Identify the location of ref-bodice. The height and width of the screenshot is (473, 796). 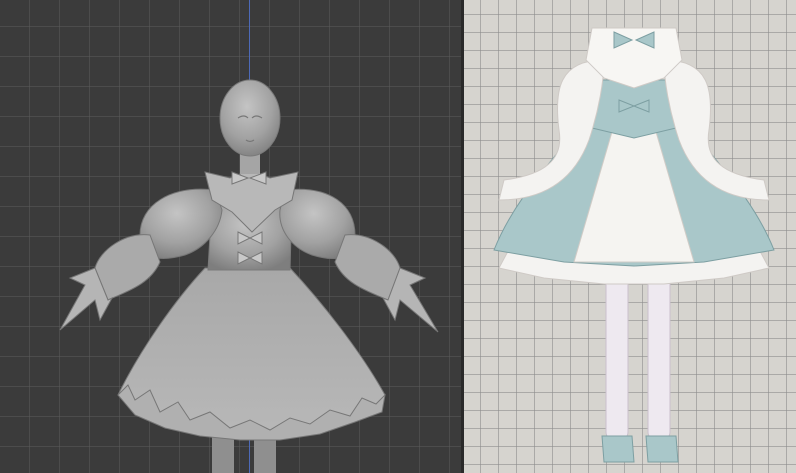
(634, 109).